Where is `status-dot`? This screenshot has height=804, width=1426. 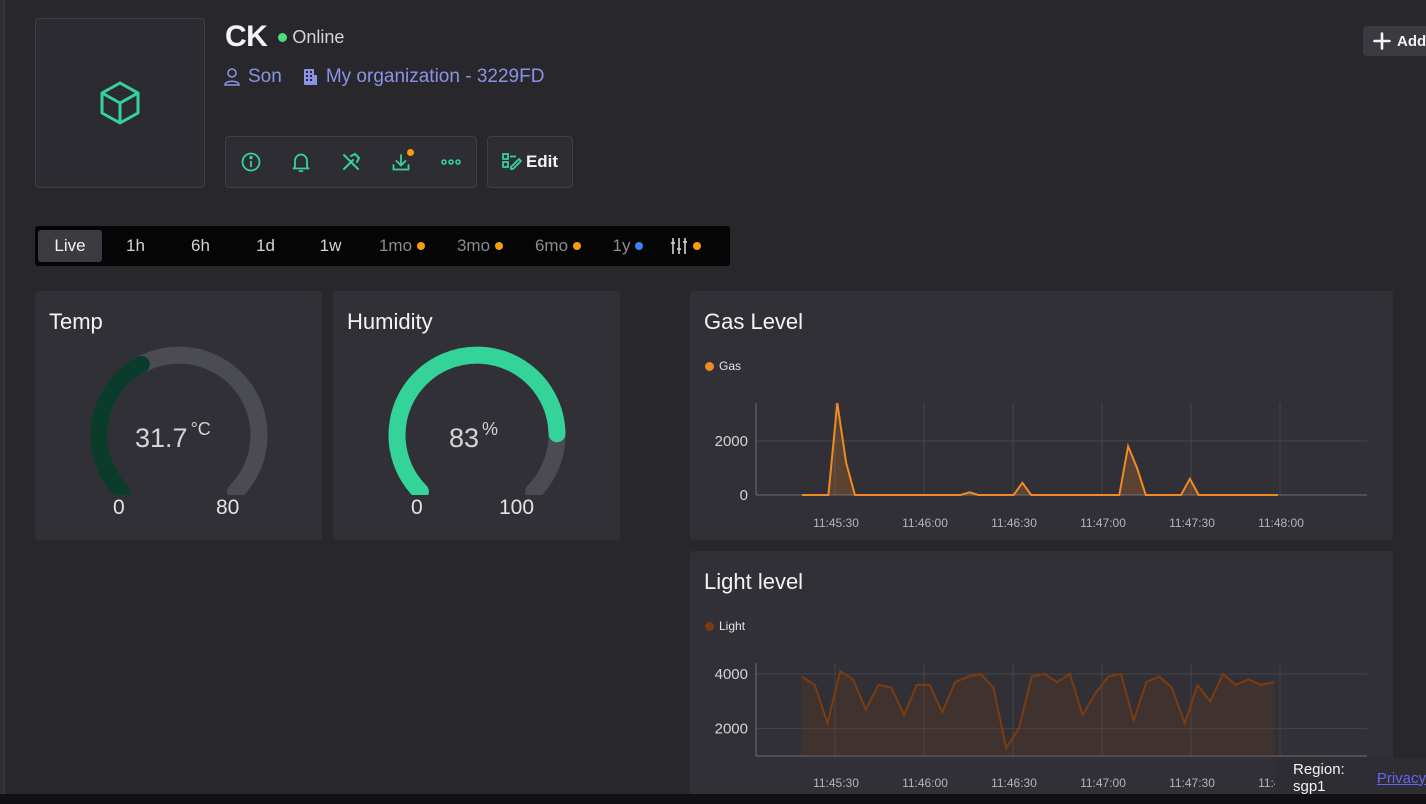 status-dot is located at coordinates (283, 37).